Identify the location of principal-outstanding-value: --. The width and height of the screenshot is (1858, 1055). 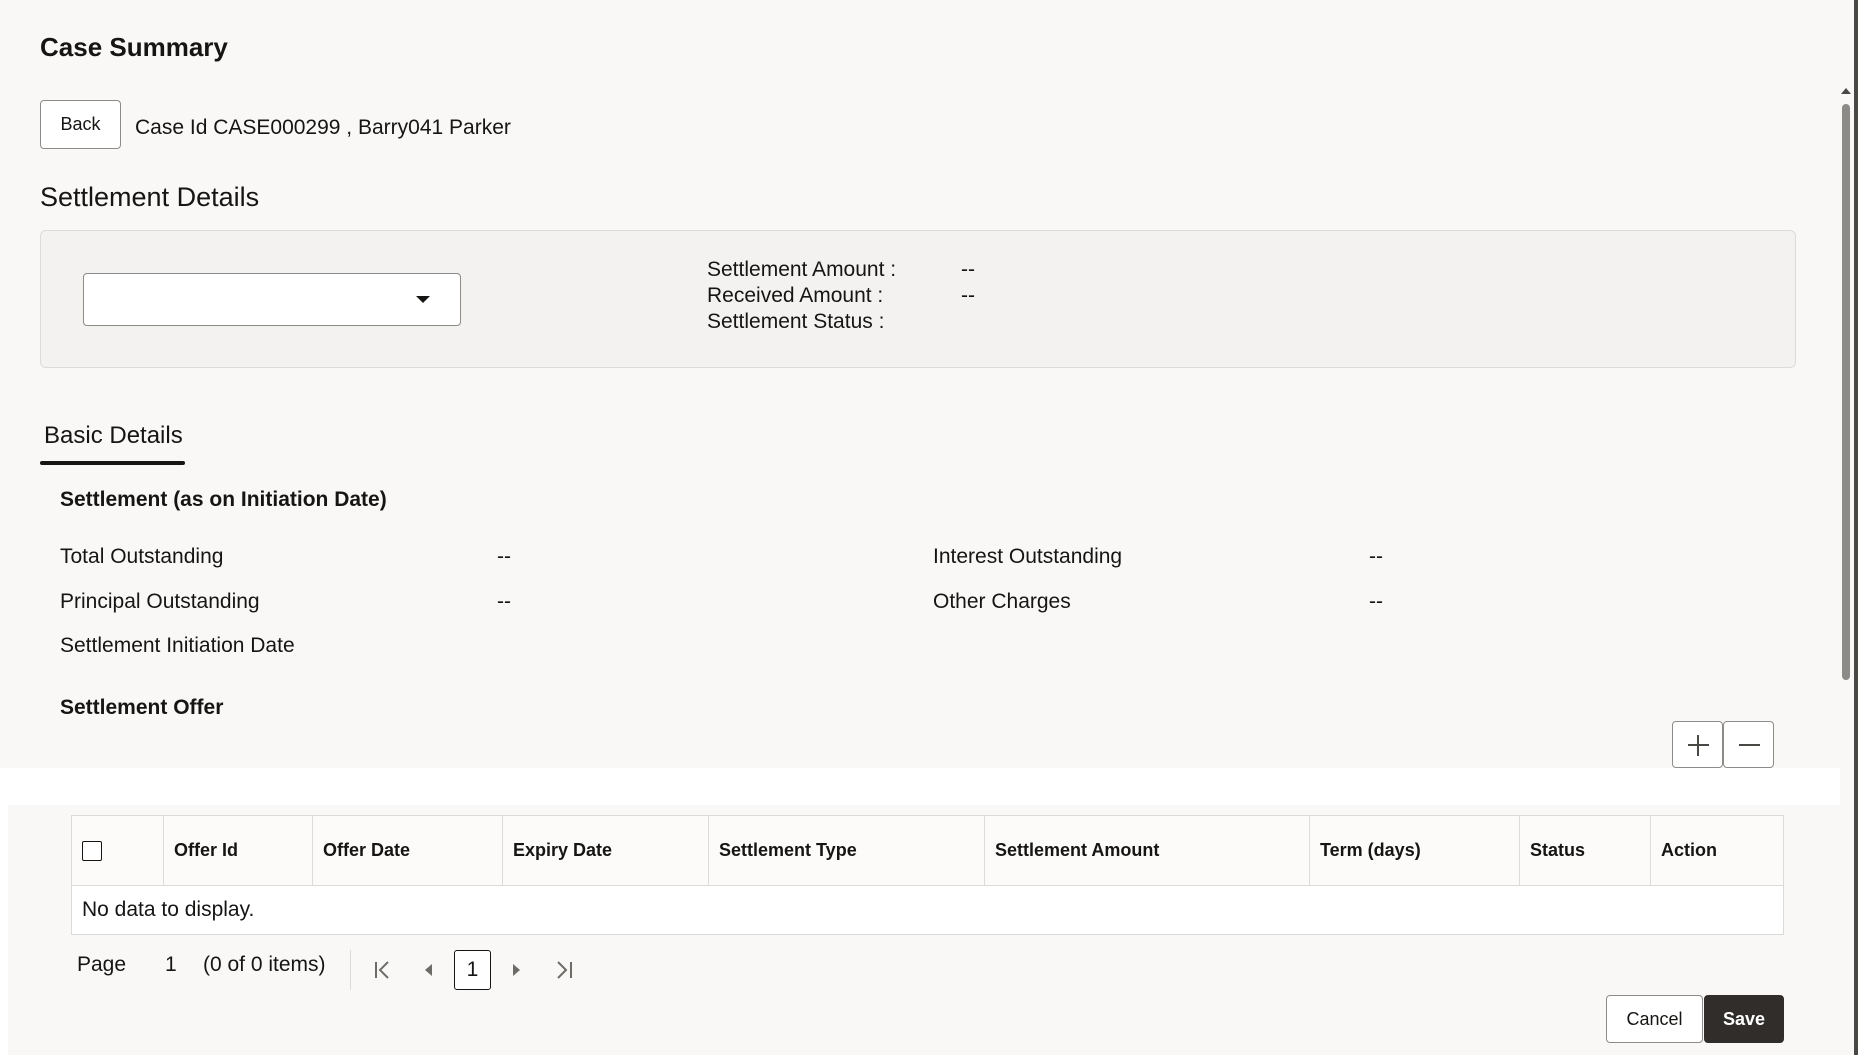
(504, 601).